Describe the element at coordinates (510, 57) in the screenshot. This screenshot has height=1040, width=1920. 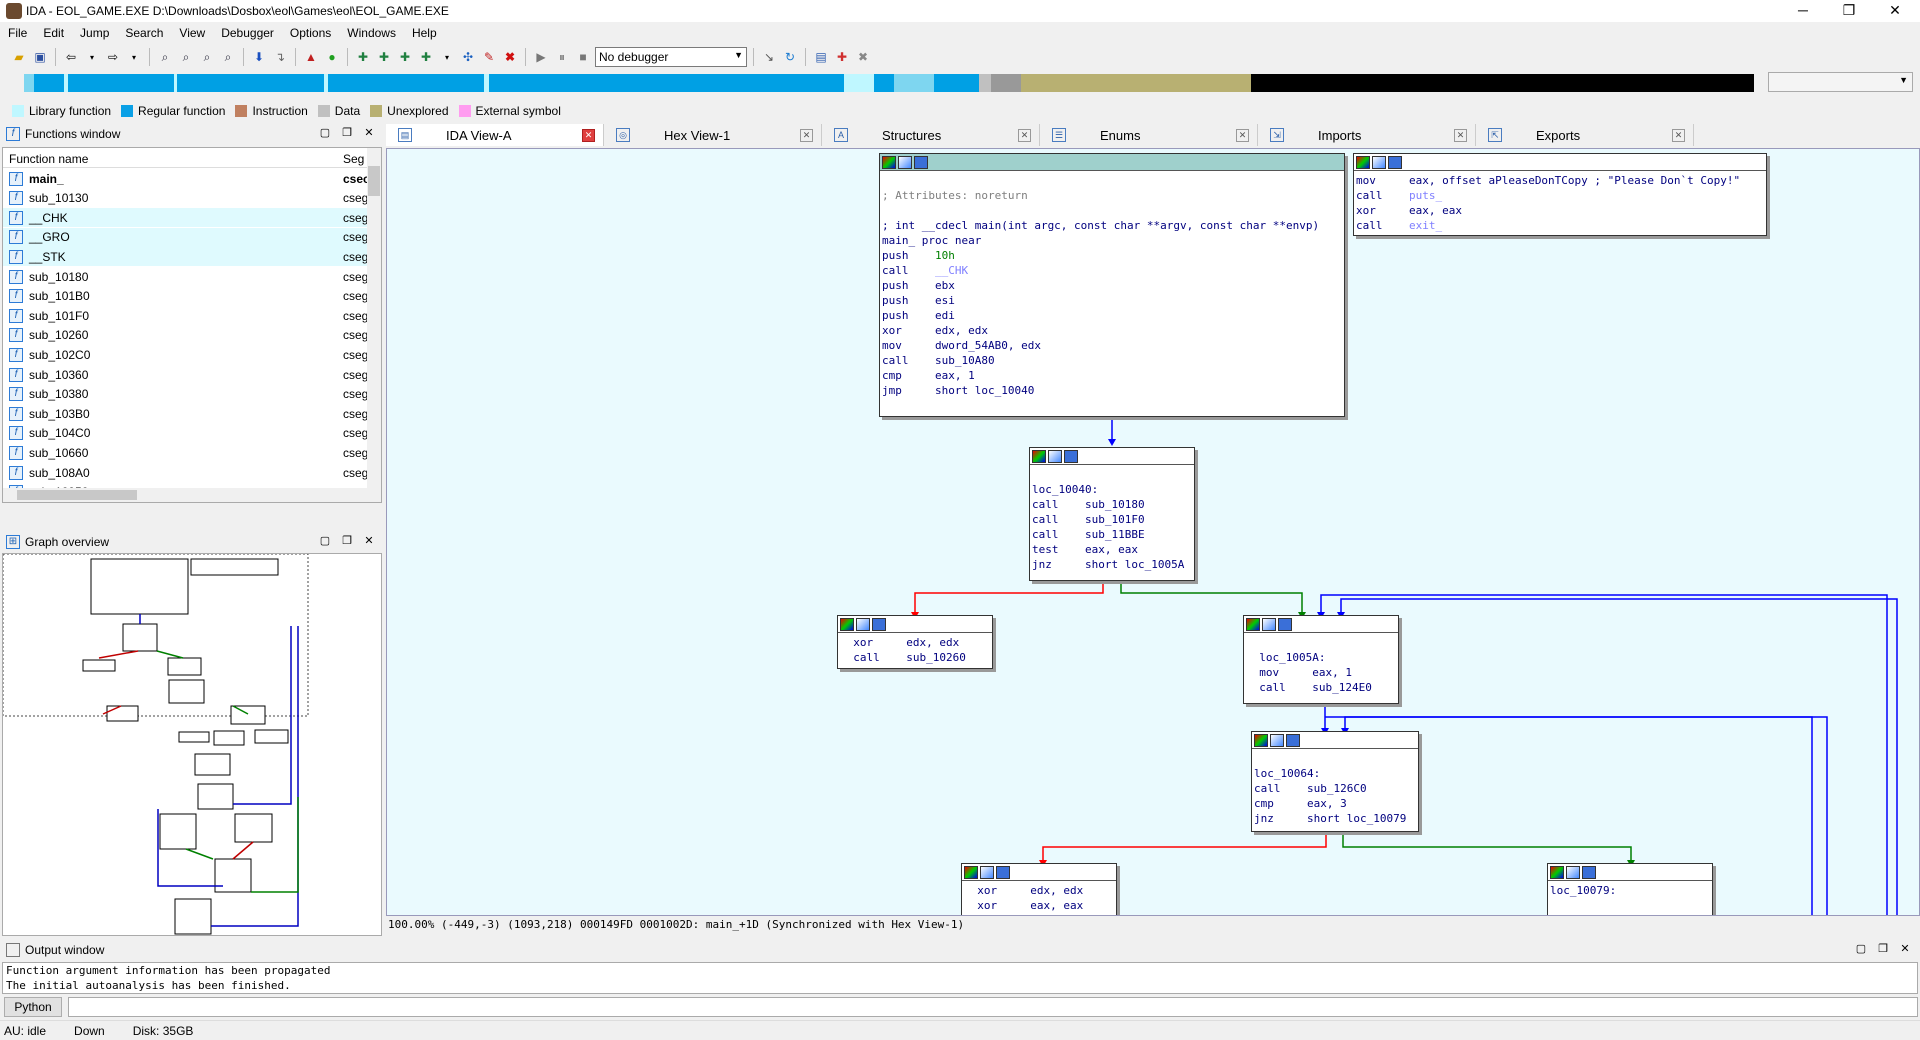
I see `delete-icon: ✖` at that location.